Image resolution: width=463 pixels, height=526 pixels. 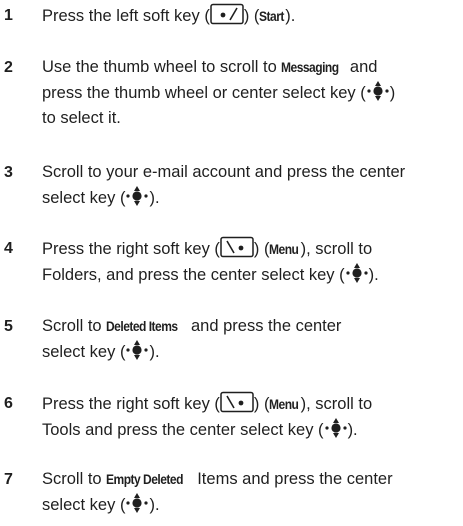 I want to click on step-number: 4, so click(x=8, y=248).